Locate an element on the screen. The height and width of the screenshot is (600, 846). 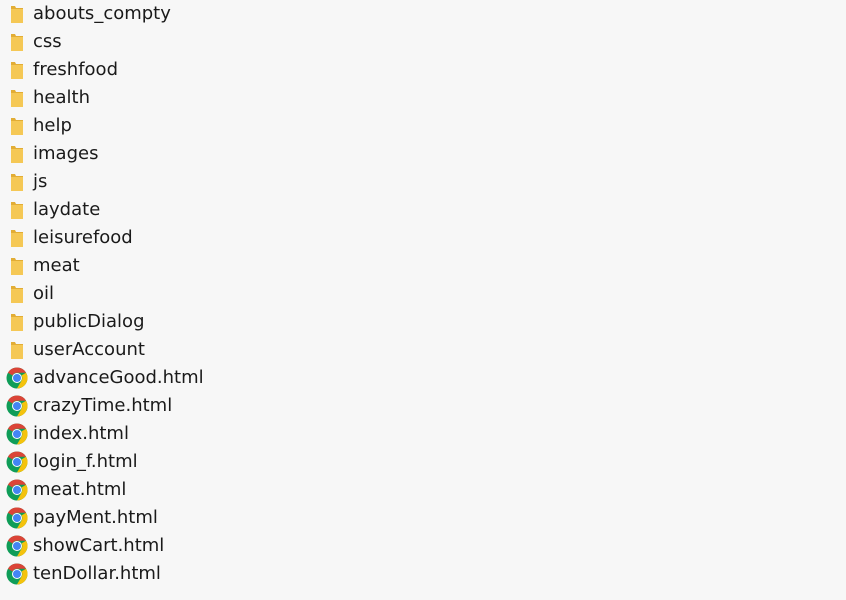
folder-item: laydate is located at coordinates (166, 210).